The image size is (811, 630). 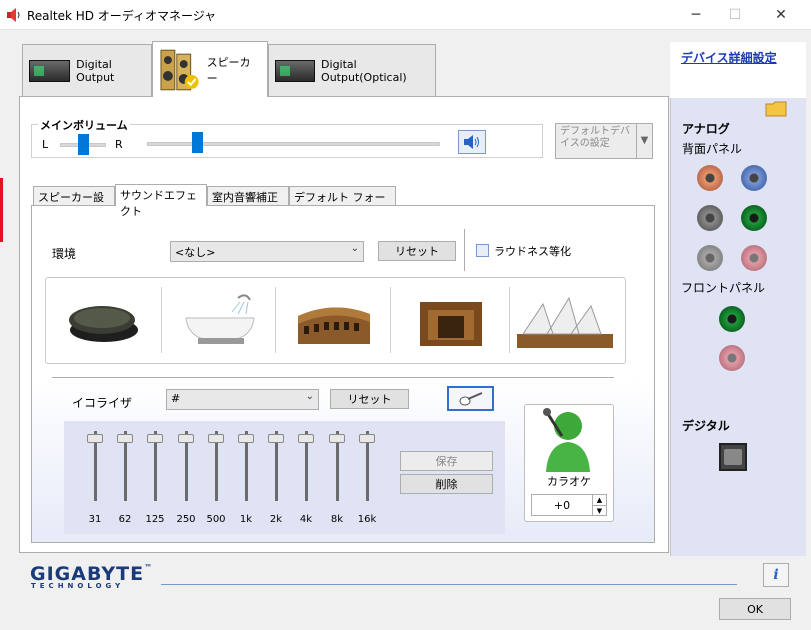 I want to click on speaker-volume-icon, so click(x=471, y=142).